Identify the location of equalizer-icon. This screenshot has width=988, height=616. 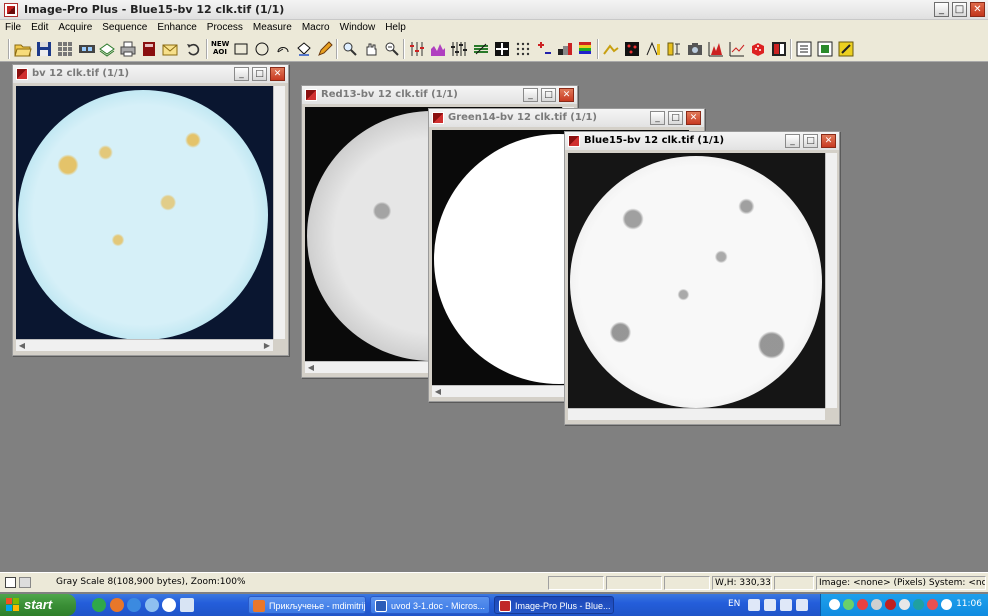
(459, 49).